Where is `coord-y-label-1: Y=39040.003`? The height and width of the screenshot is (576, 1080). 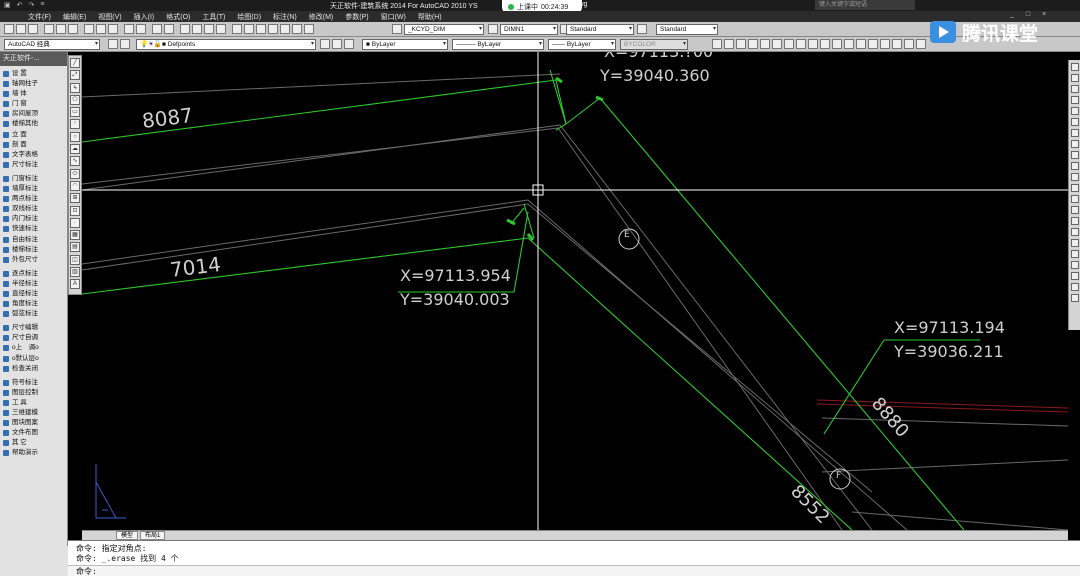 coord-y-label-1: Y=39040.003 is located at coordinates (455, 299).